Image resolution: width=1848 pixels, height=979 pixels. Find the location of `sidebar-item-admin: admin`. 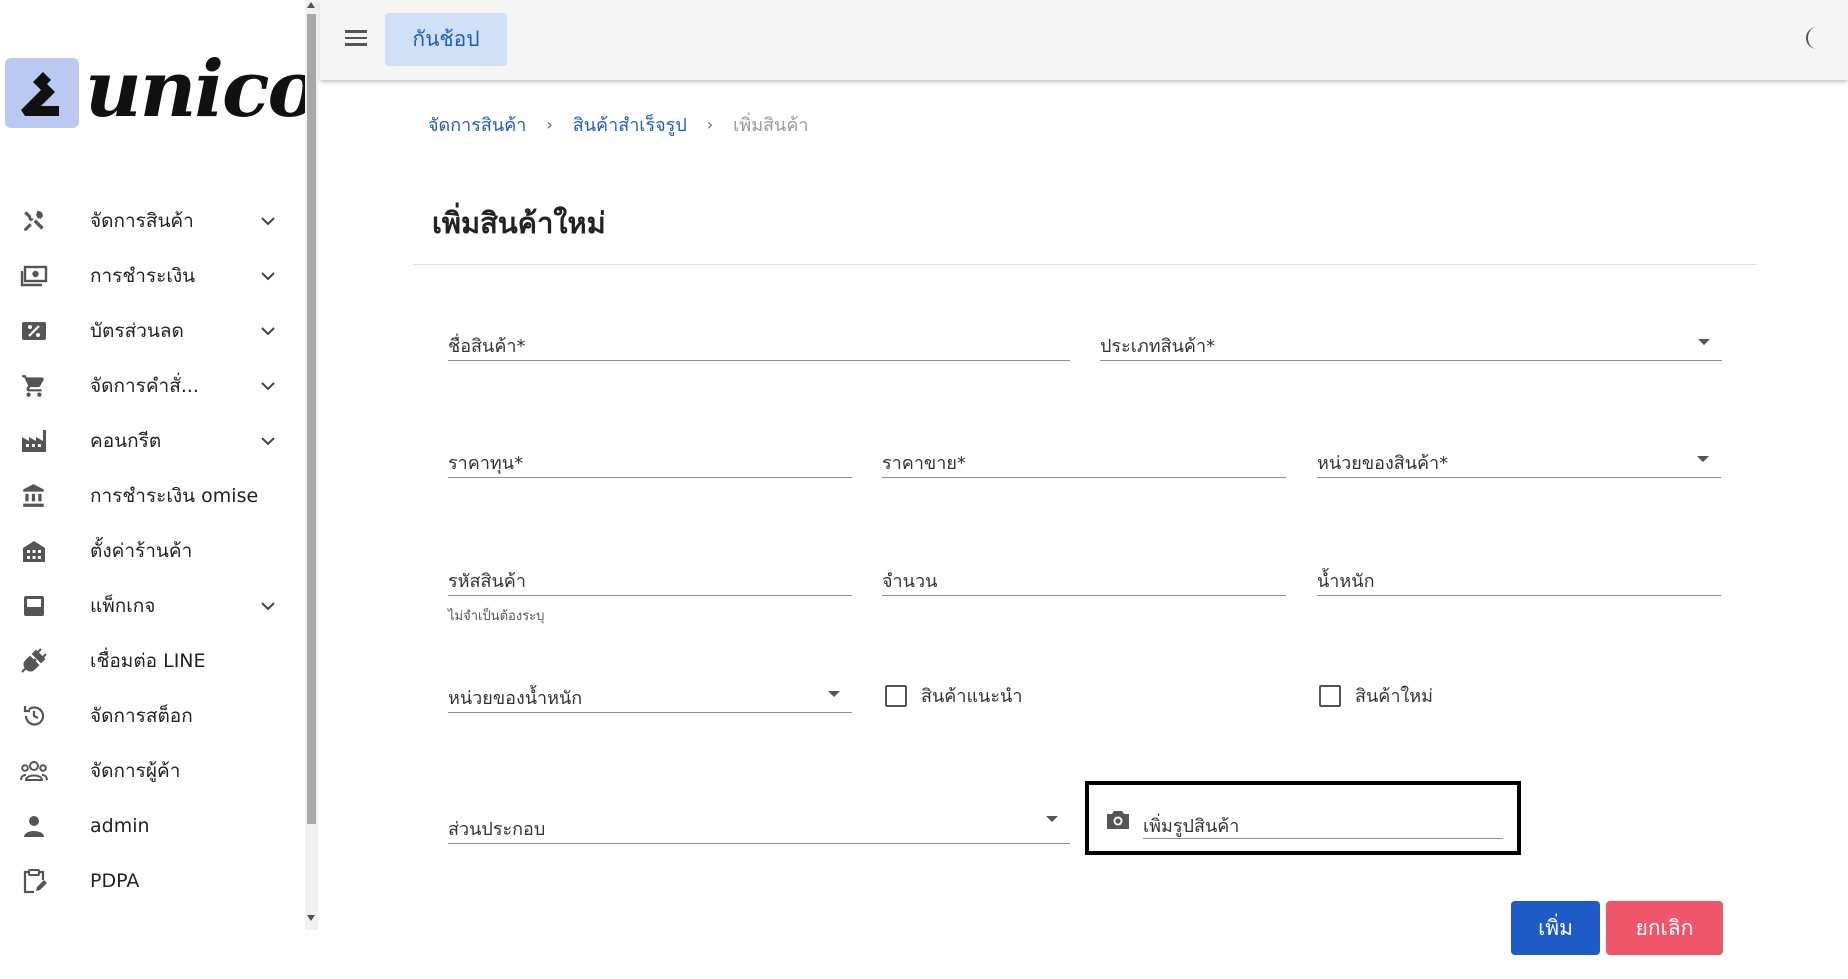

sidebar-item-admin: admin is located at coordinates (152, 825).